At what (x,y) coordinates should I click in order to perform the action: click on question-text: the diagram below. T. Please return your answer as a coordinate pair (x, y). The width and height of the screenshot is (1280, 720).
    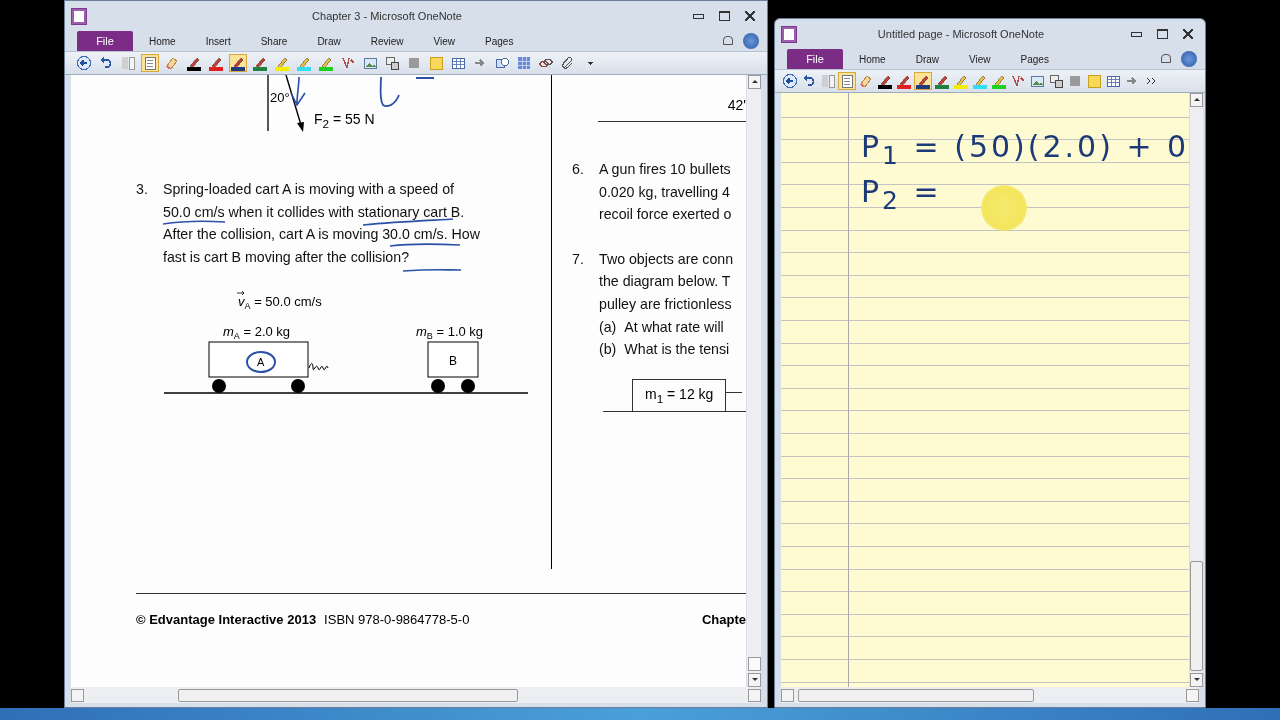
    Looking at the image, I should click on (665, 282).